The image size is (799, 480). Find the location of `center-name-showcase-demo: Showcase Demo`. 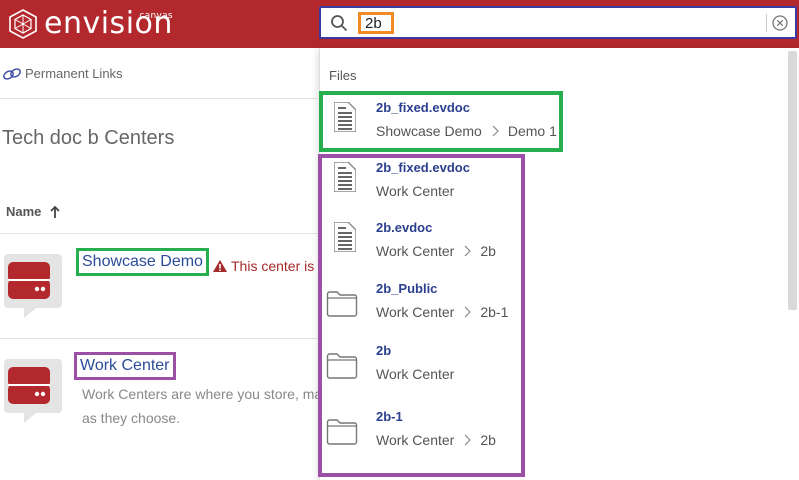

center-name-showcase-demo: Showcase Demo is located at coordinates (142, 262).